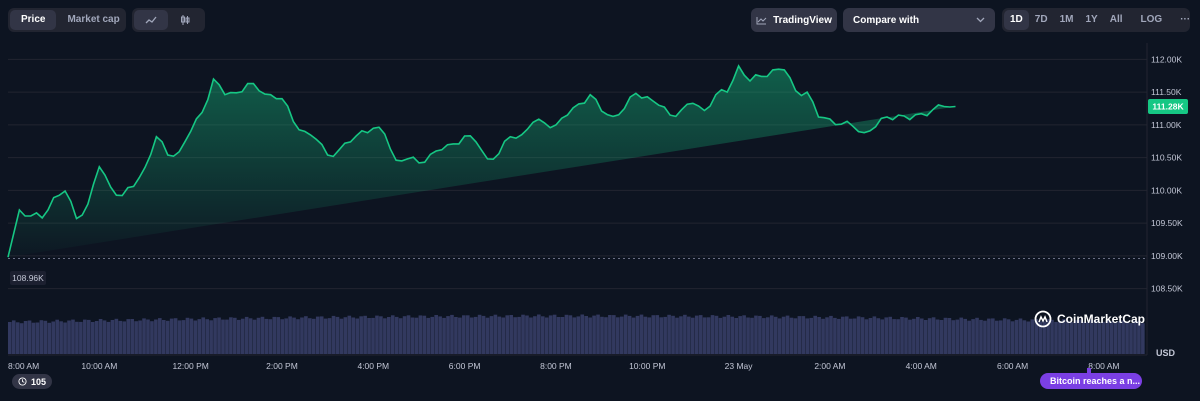  What do you see at coordinates (28, 278) in the screenshot?
I see `open-price-label: 108.96K` at bounding box center [28, 278].